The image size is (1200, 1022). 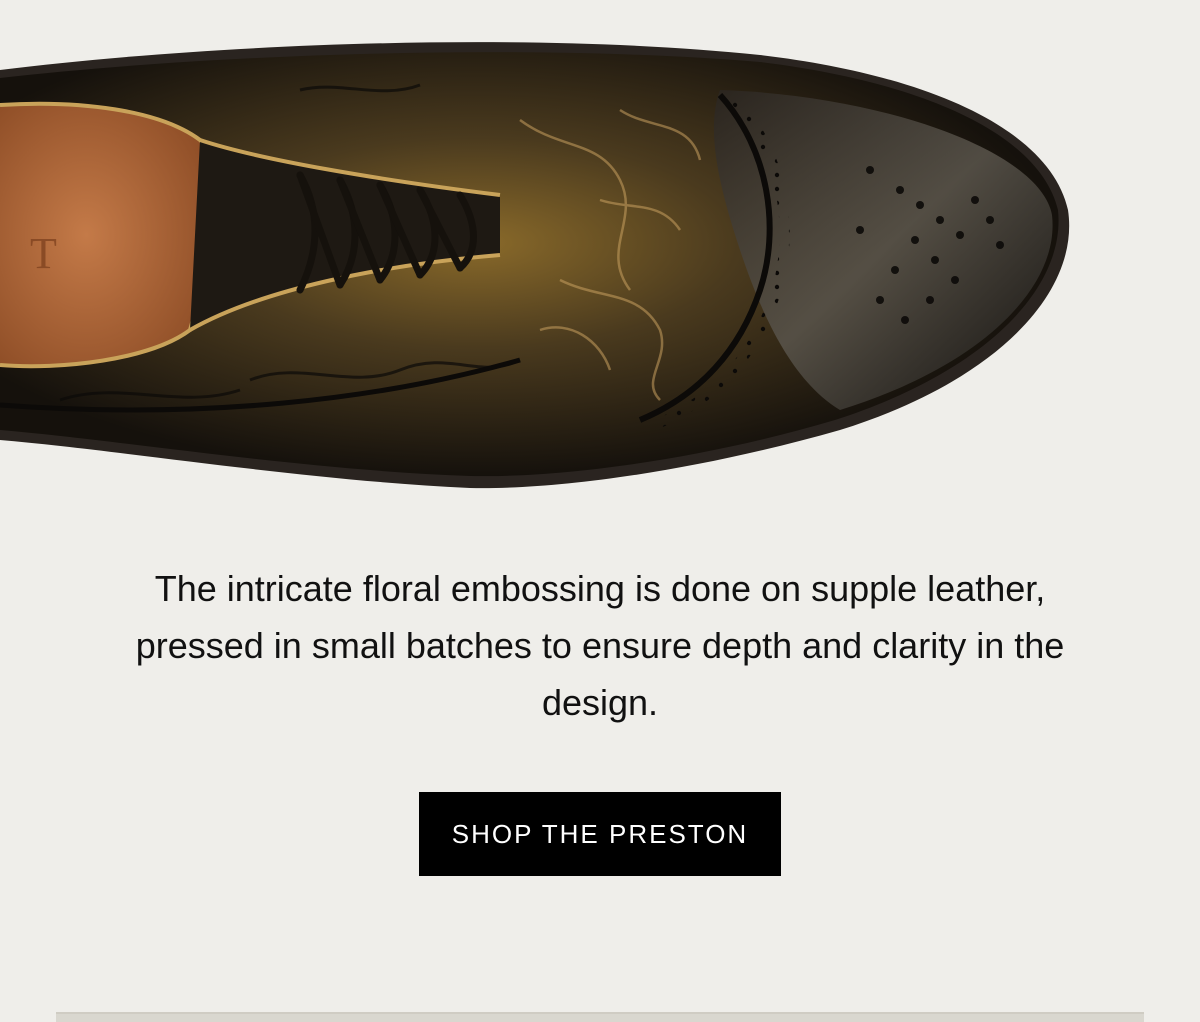 What do you see at coordinates (600, 834) in the screenshot?
I see `shop-the-preston-button: SHOP THE PRESTON` at bounding box center [600, 834].